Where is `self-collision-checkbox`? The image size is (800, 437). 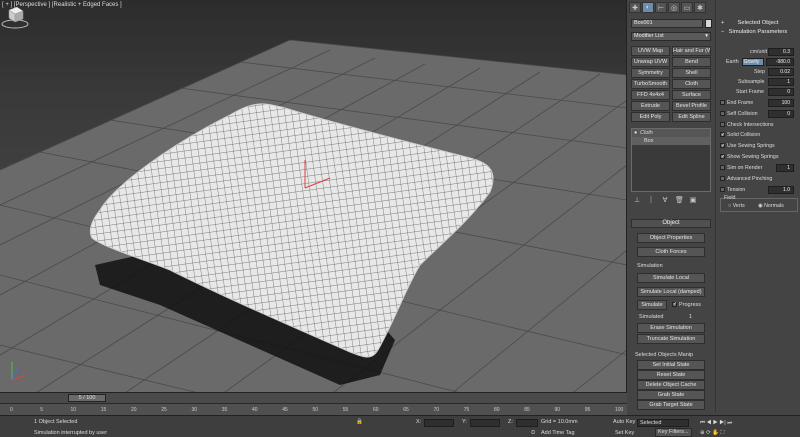 self-collision-checkbox is located at coordinates (722, 114).